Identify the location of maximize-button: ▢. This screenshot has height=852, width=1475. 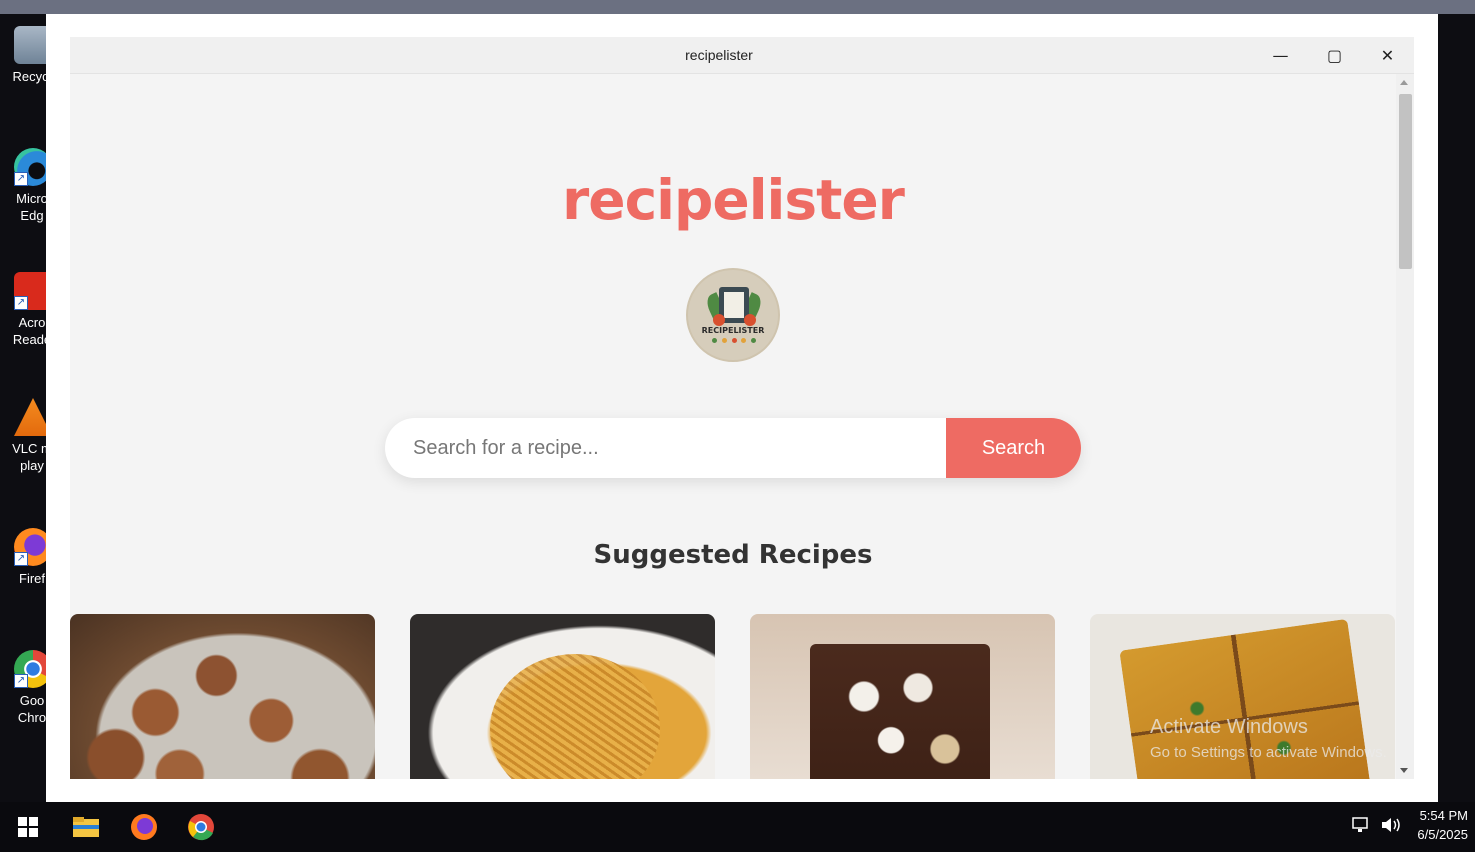
(1334, 55).